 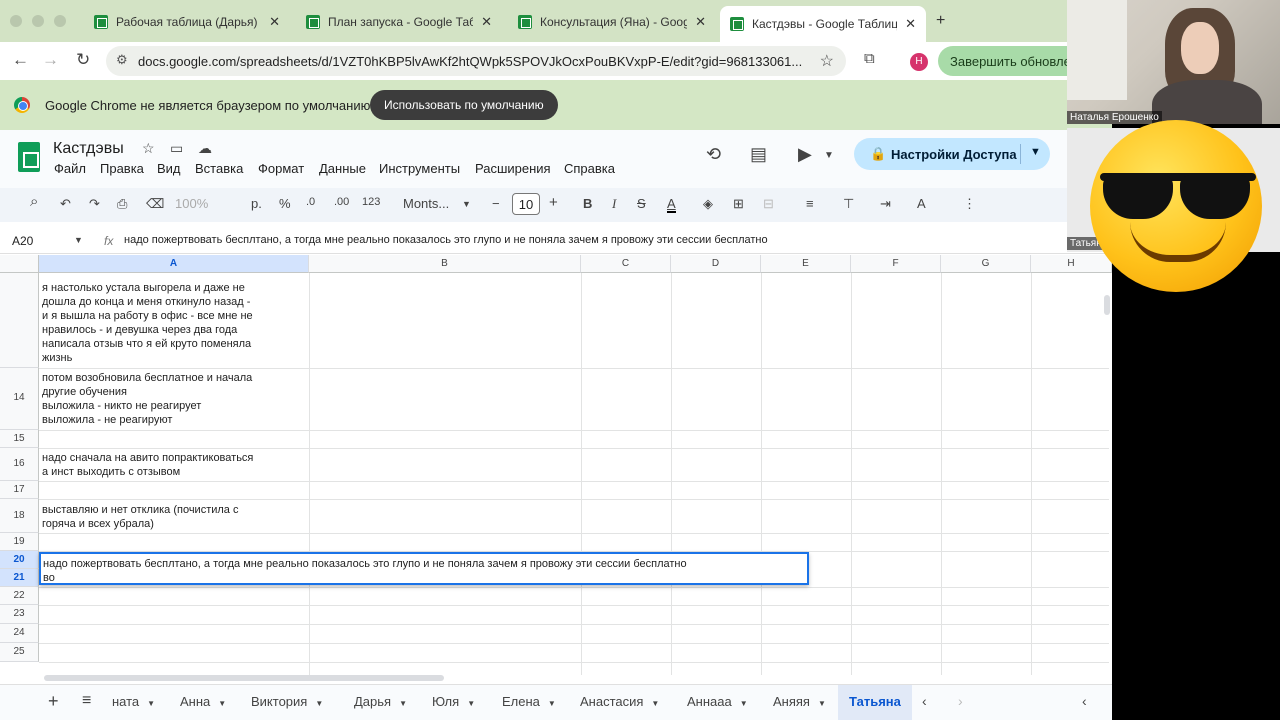 What do you see at coordinates (799, 701) in the screenshot?
I see `sheet-tab: Аняяя ▼` at bounding box center [799, 701].